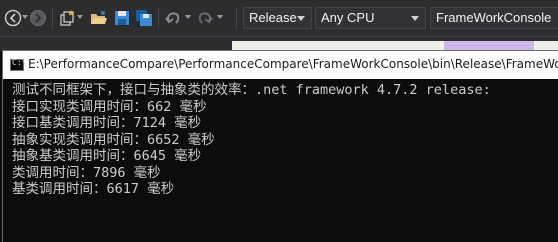  I want to click on startup-project-combo: FrameWorkConsole, so click(494, 18).